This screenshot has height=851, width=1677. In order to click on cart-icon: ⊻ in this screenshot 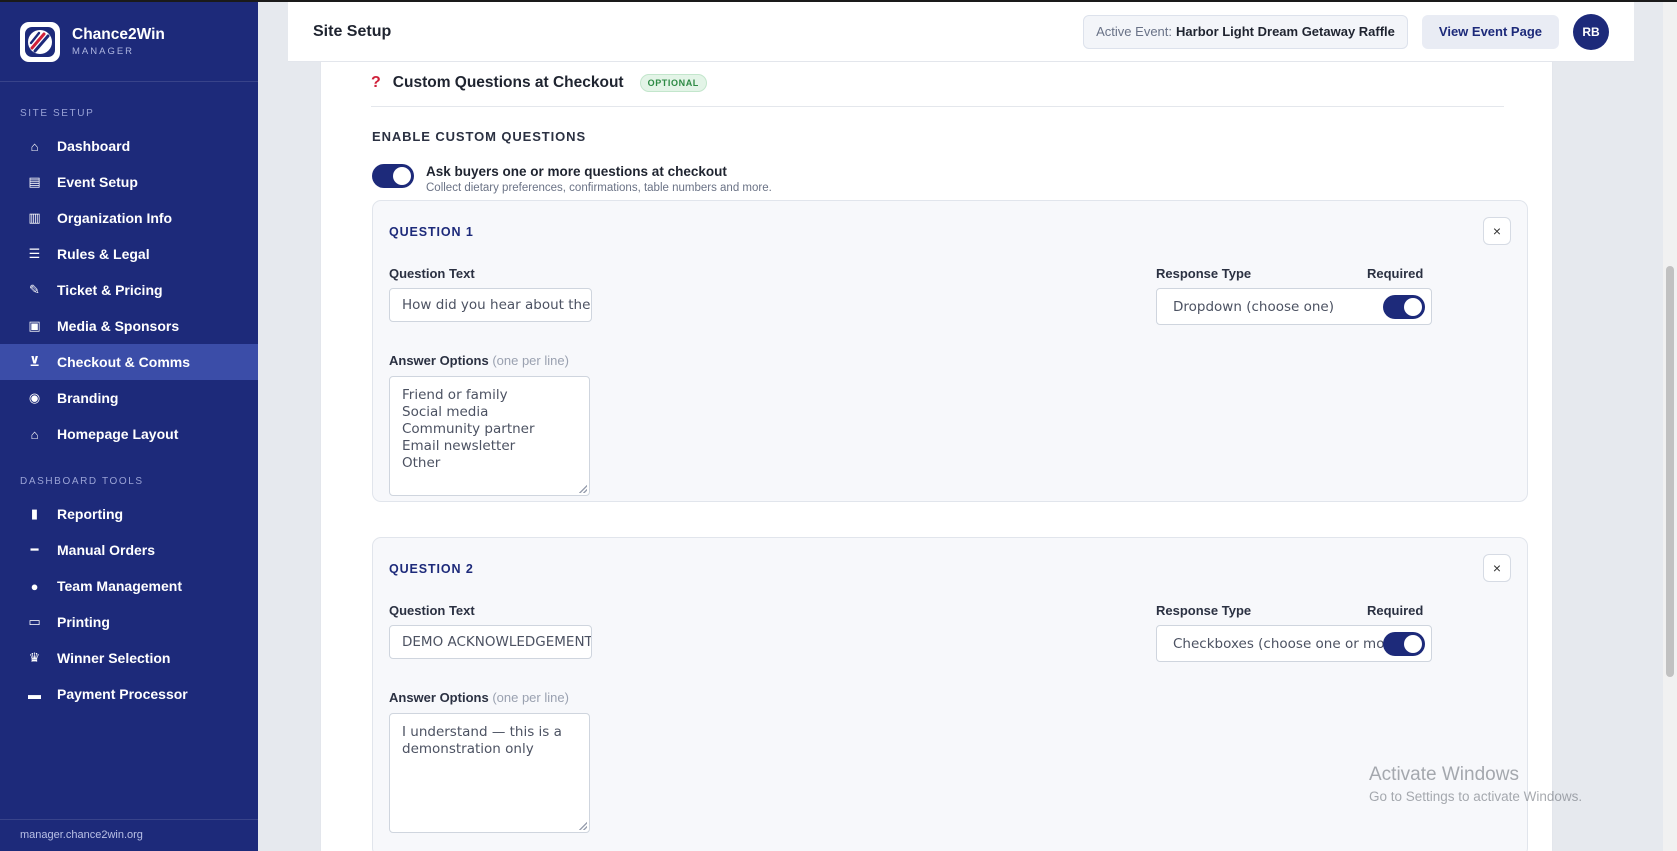, I will do `click(34, 361)`.